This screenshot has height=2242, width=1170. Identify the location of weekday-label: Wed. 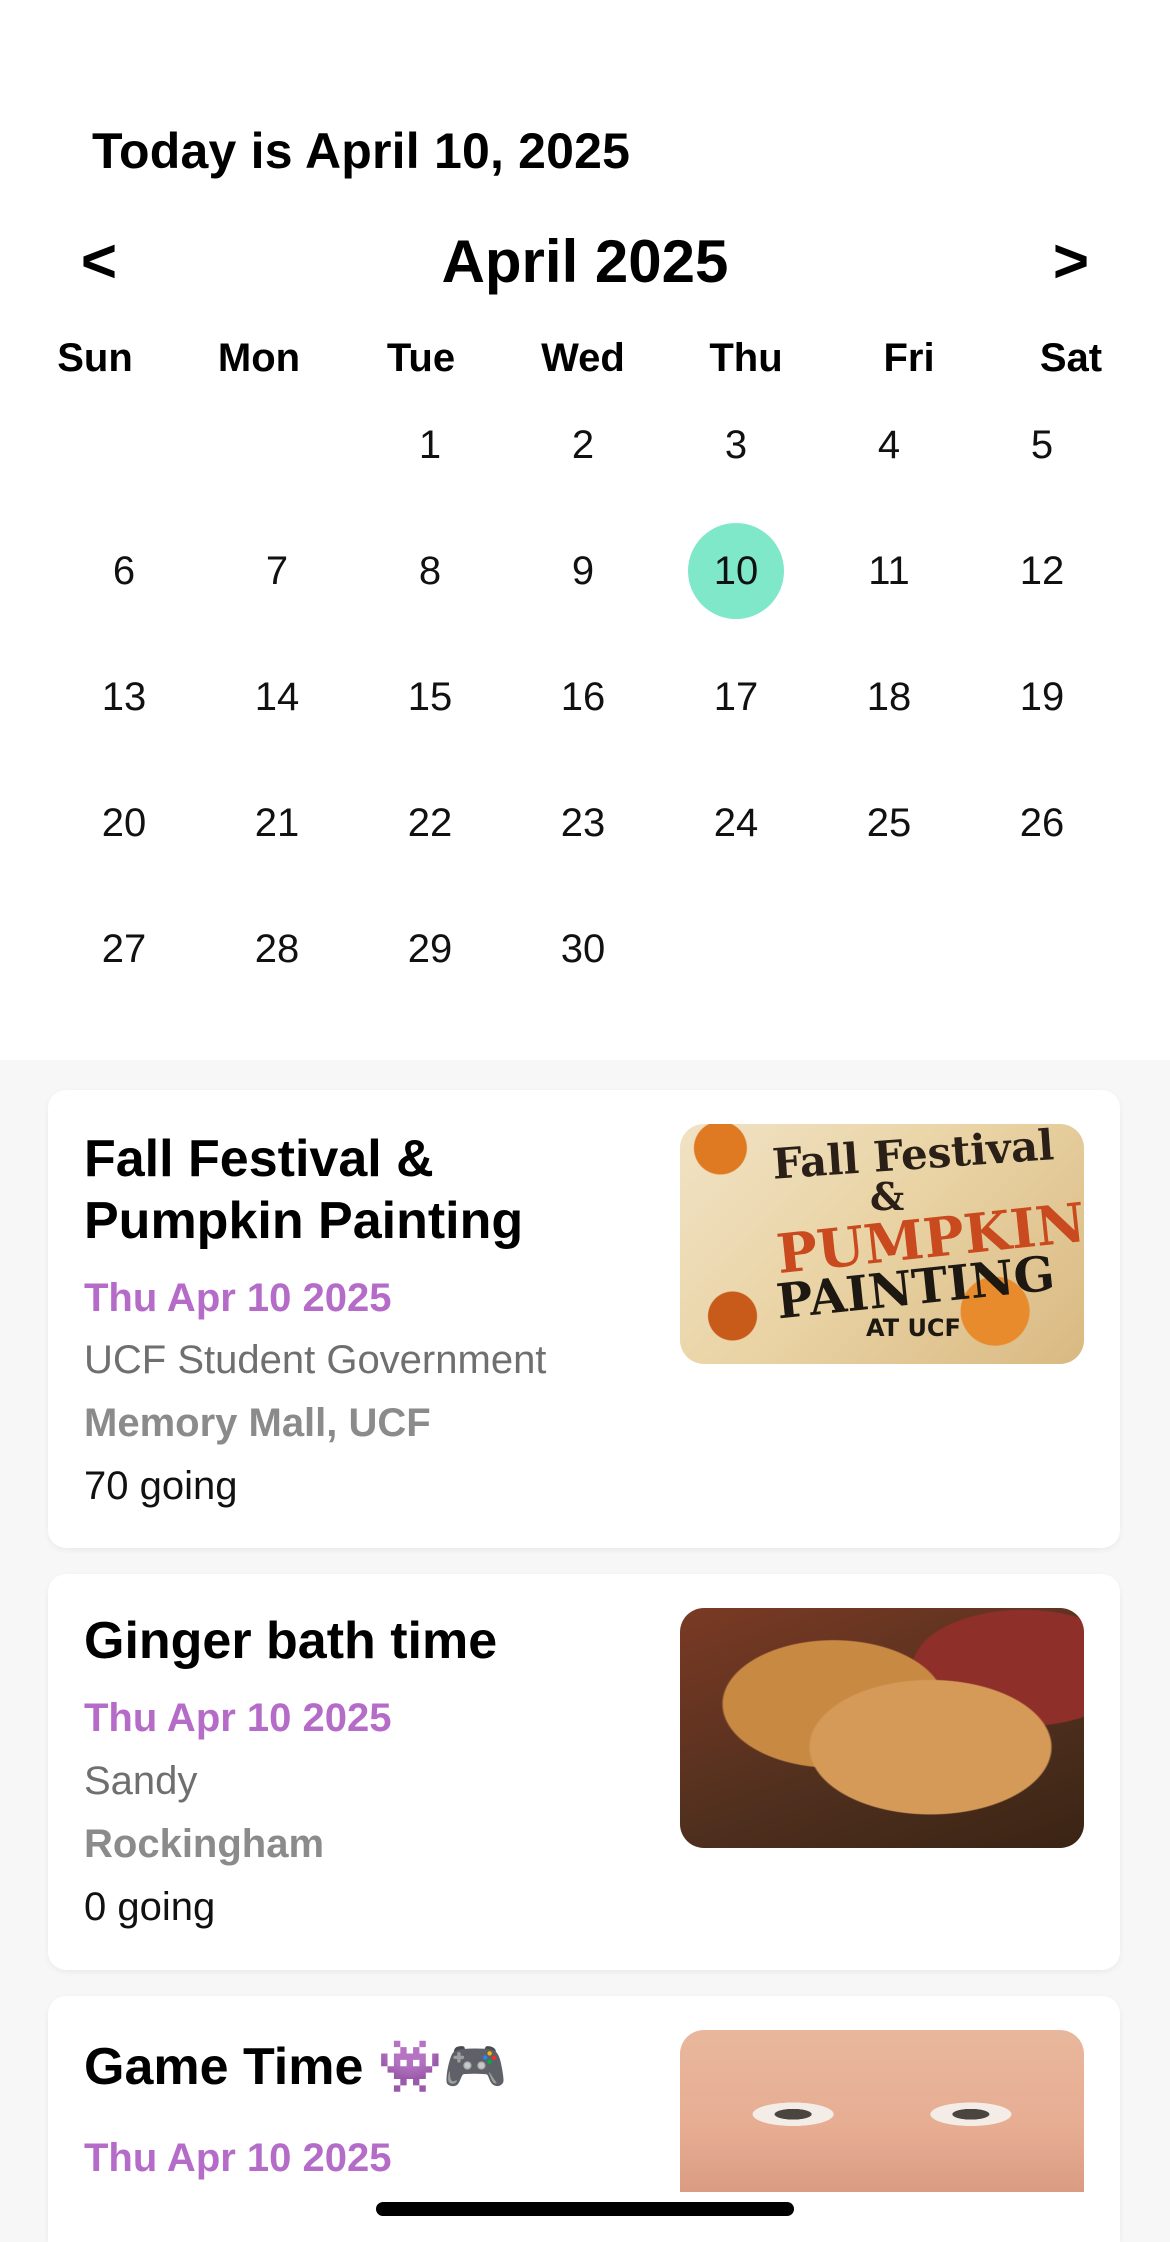
(583, 358).